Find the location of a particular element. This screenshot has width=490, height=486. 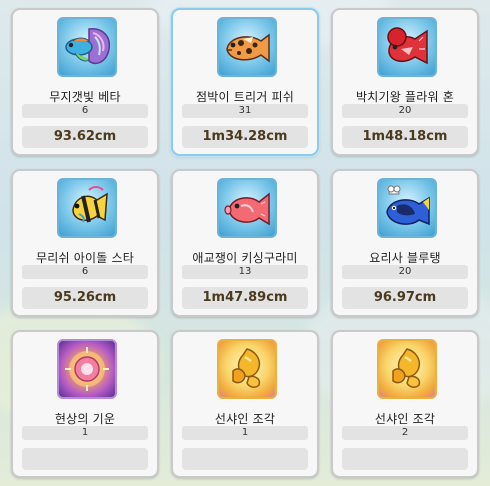

item-slot: 무리쉬 아이돌 스타 6 95.26cm is located at coordinates (85, 243).